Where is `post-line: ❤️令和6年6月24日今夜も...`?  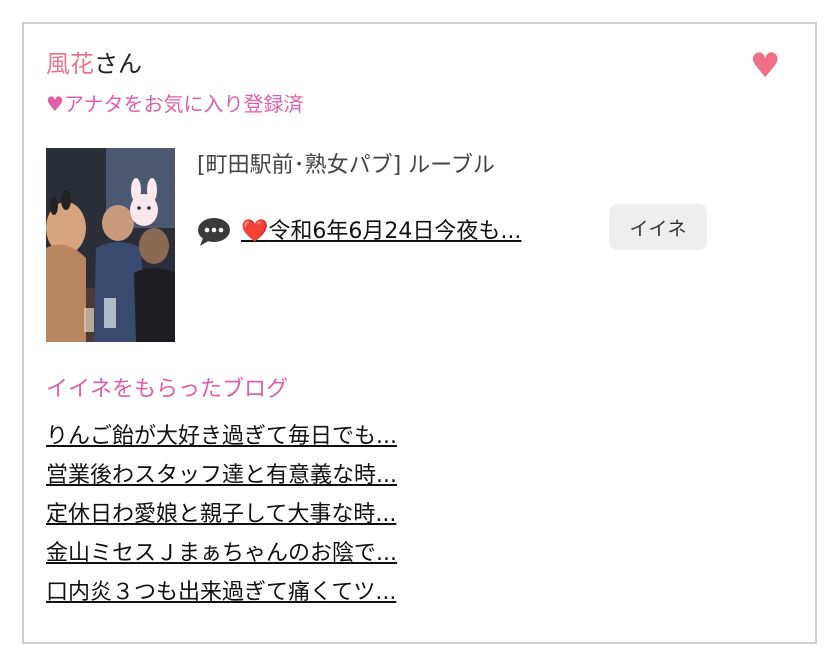
post-line: ❤️令和6年6月24日今夜も... is located at coordinates (359, 232).